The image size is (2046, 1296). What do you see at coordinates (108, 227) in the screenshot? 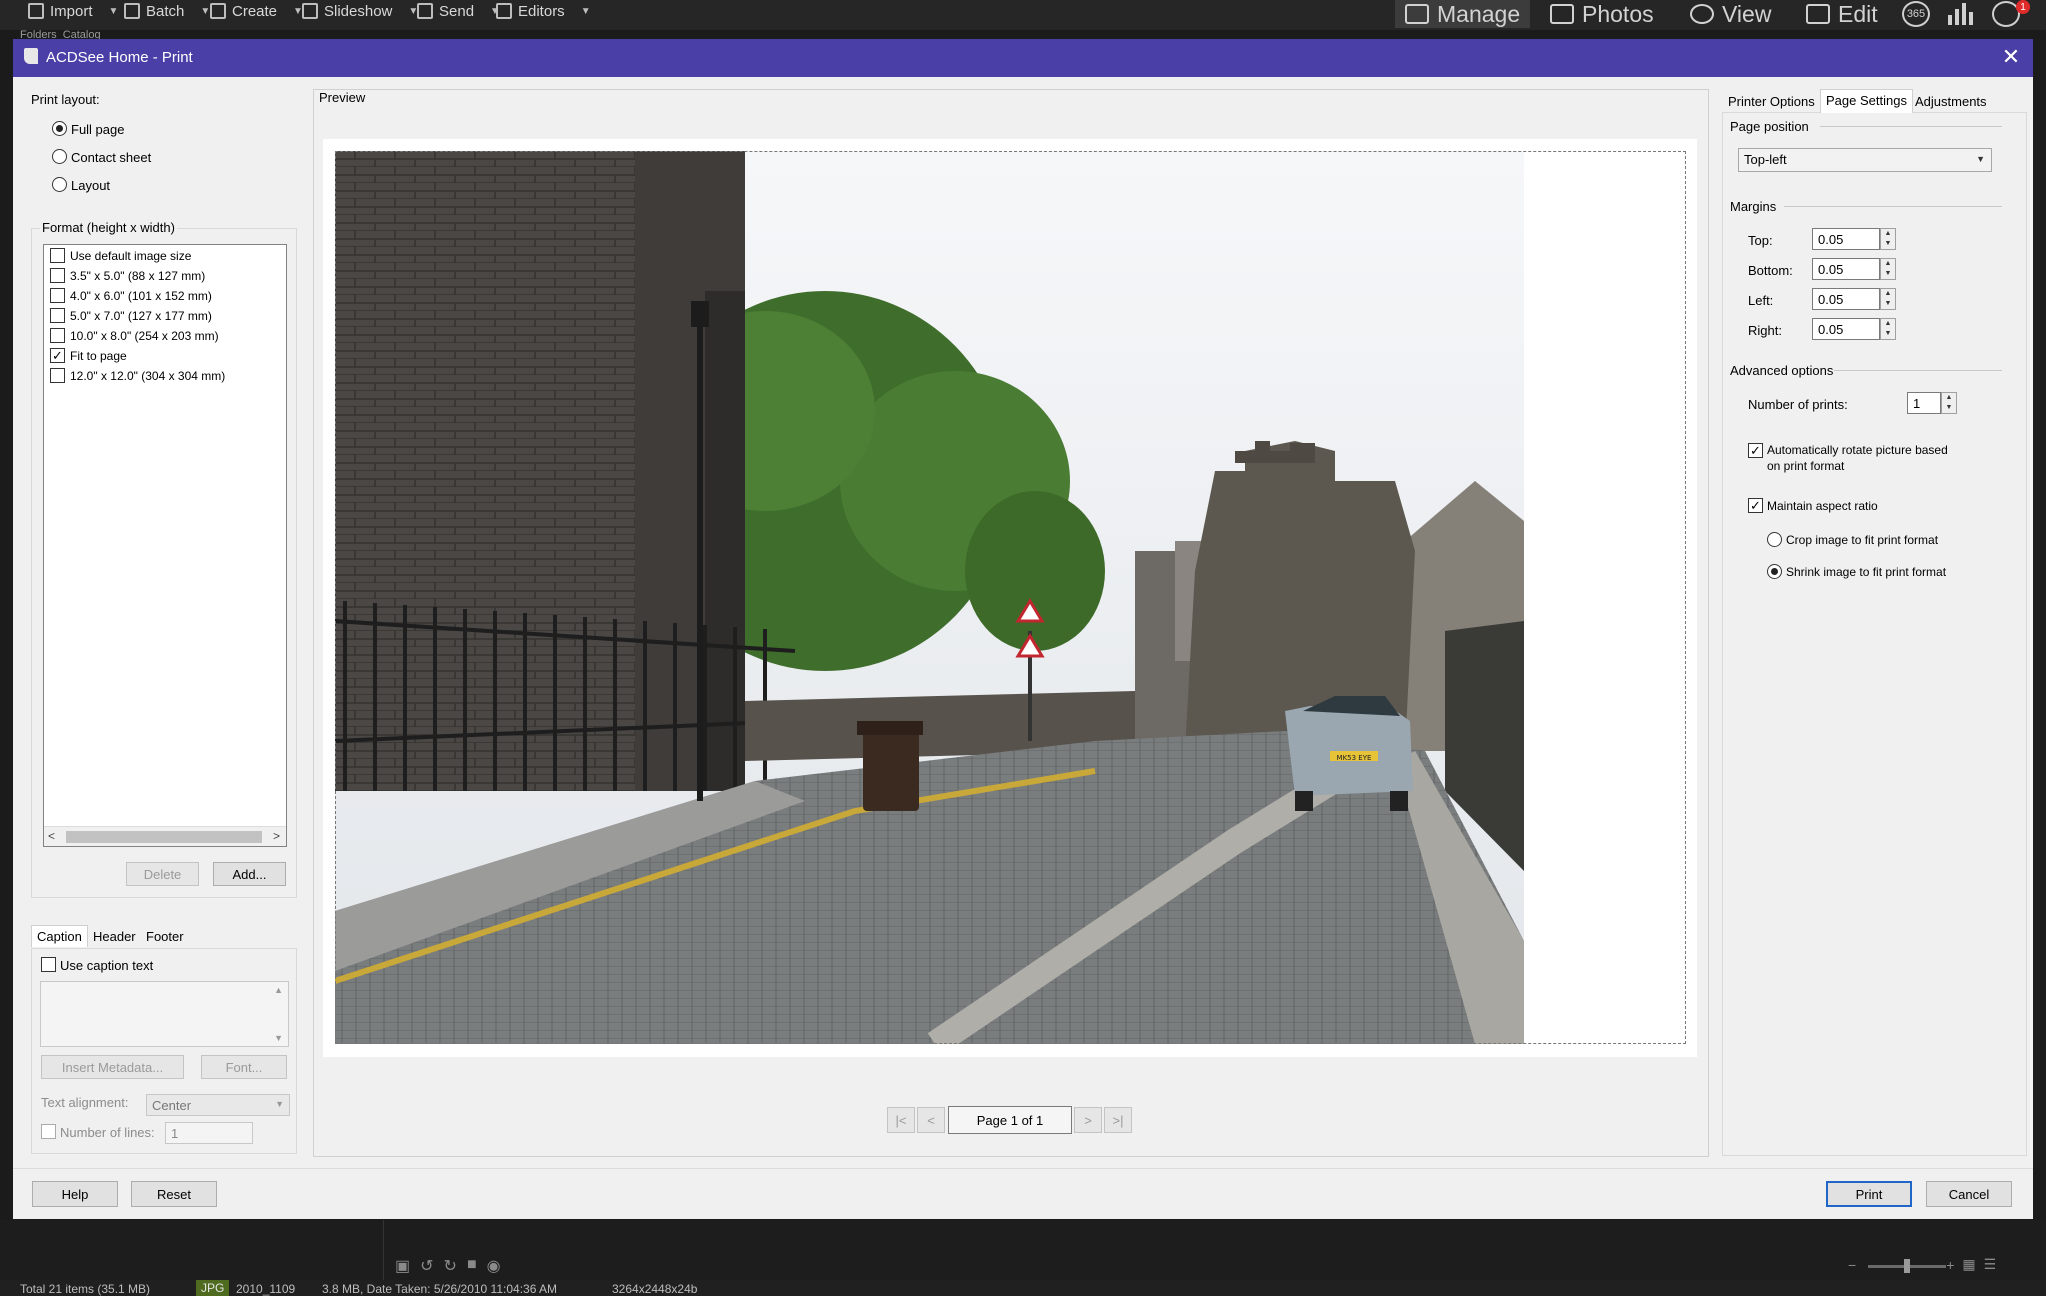
I see `format-label: Format (height x width)` at bounding box center [108, 227].